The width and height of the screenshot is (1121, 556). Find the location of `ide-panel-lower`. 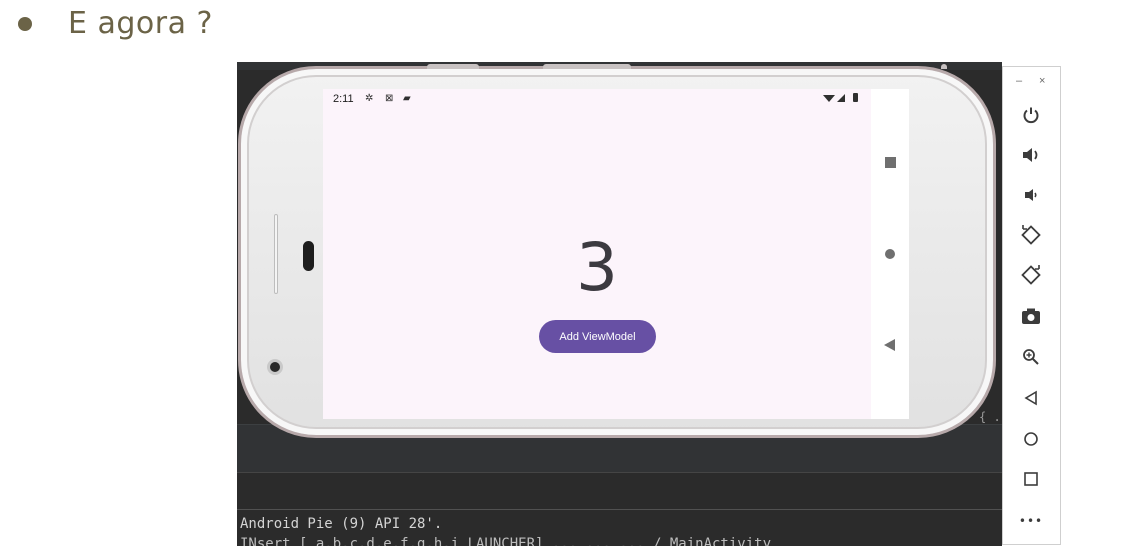

ide-panel-lower is located at coordinates (619, 491).